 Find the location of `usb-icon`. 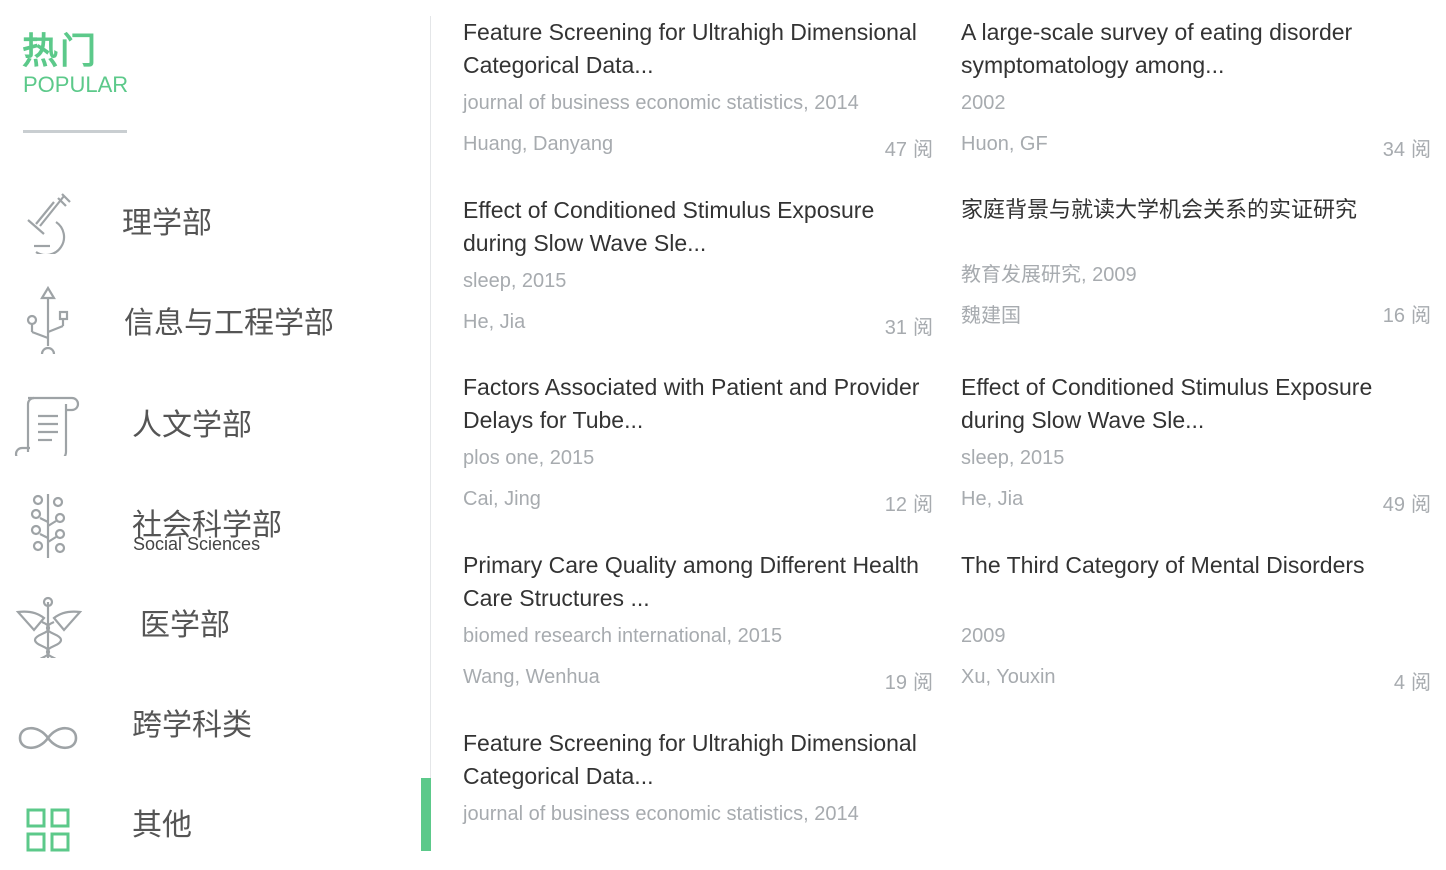

usb-icon is located at coordinates (47, 319).